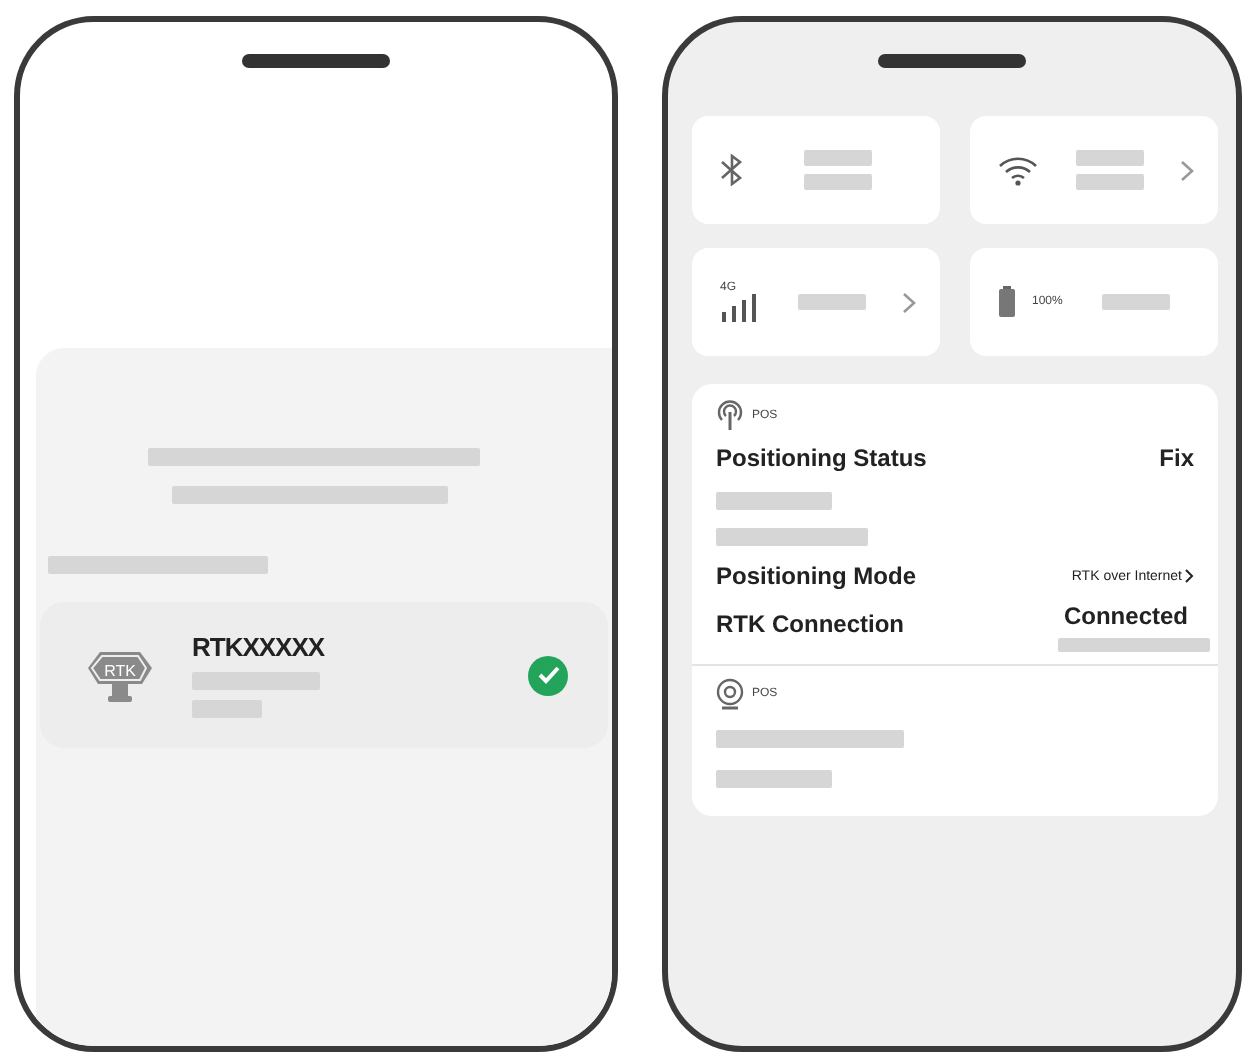 This screenshot has height=1058, width=1242. Describe the element at coordinates (740, 308) in the screenshot. I see `signal-bars-icon` at that location.